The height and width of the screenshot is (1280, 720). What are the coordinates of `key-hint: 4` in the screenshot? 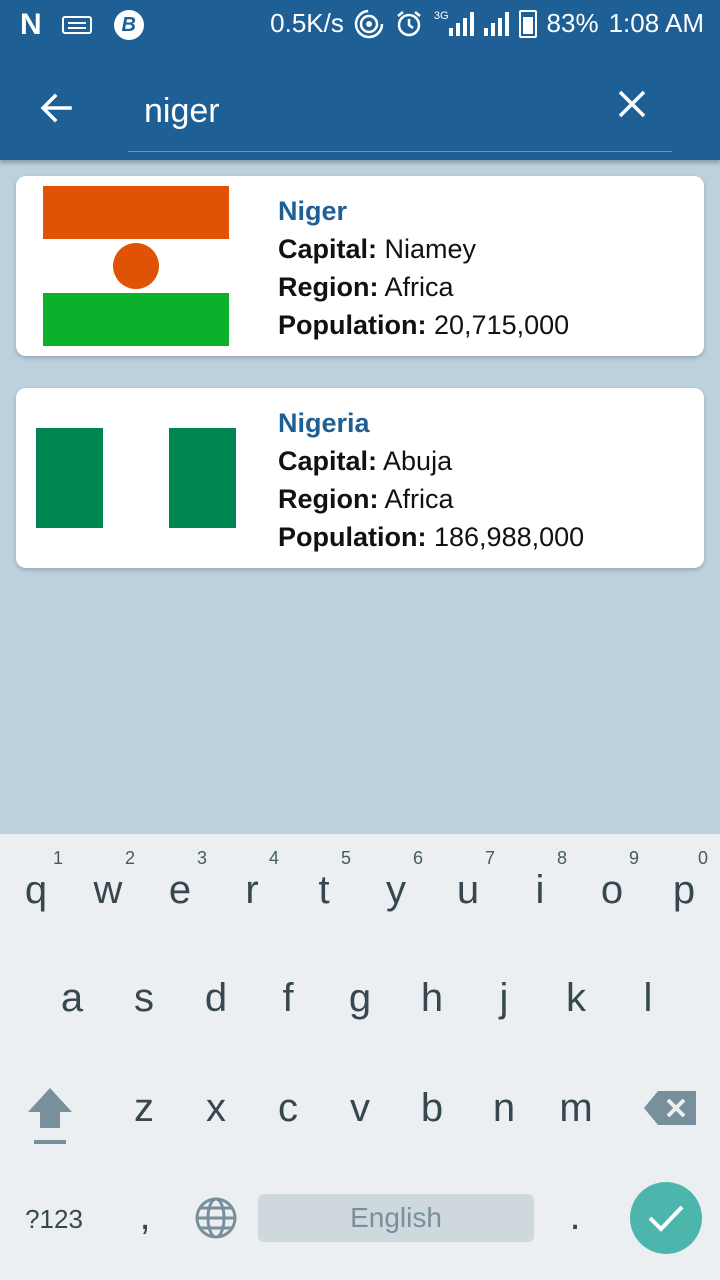 It's located at (273, 858).